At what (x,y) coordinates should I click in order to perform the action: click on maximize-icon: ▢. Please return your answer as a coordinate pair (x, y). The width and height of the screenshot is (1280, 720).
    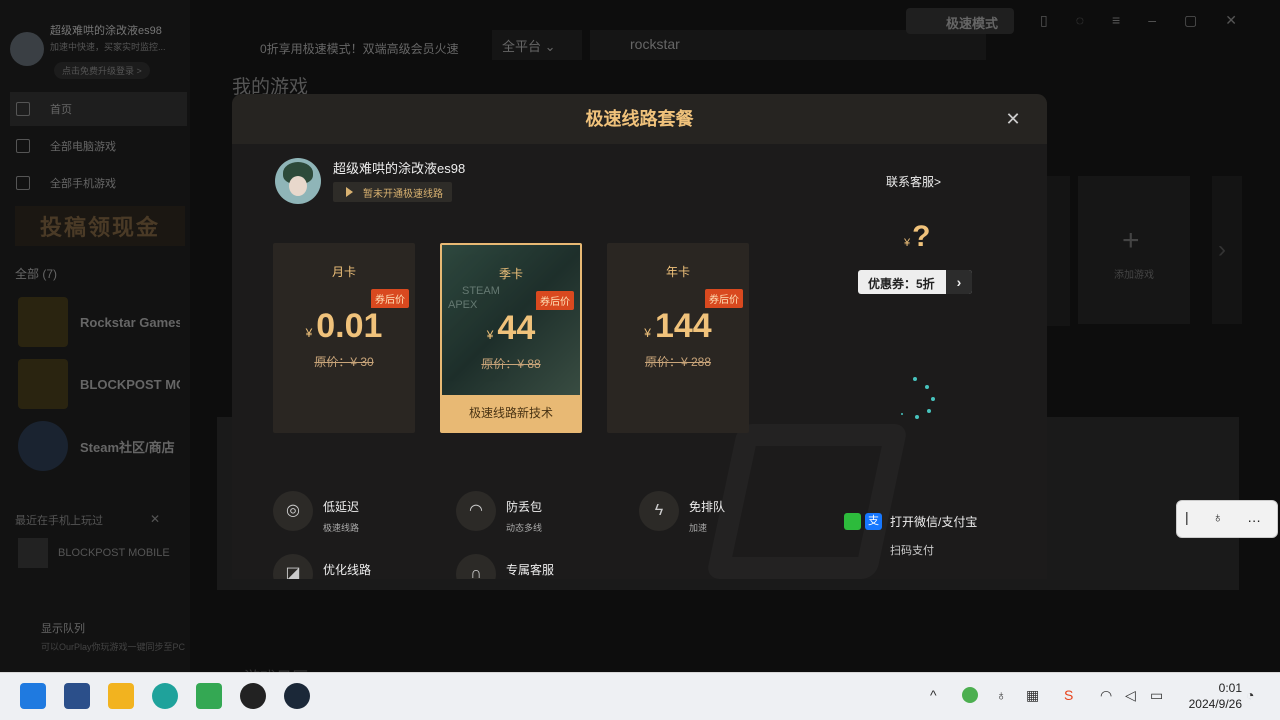
    Looking at the image, I should click on (1204, 20).